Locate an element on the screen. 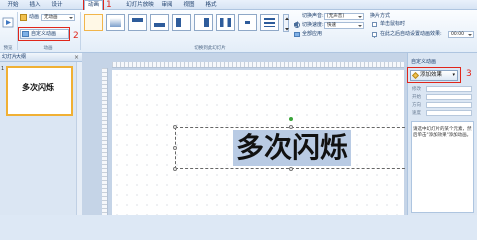  chevron-down-icon: ▾ is located at coordinates (453, 75).